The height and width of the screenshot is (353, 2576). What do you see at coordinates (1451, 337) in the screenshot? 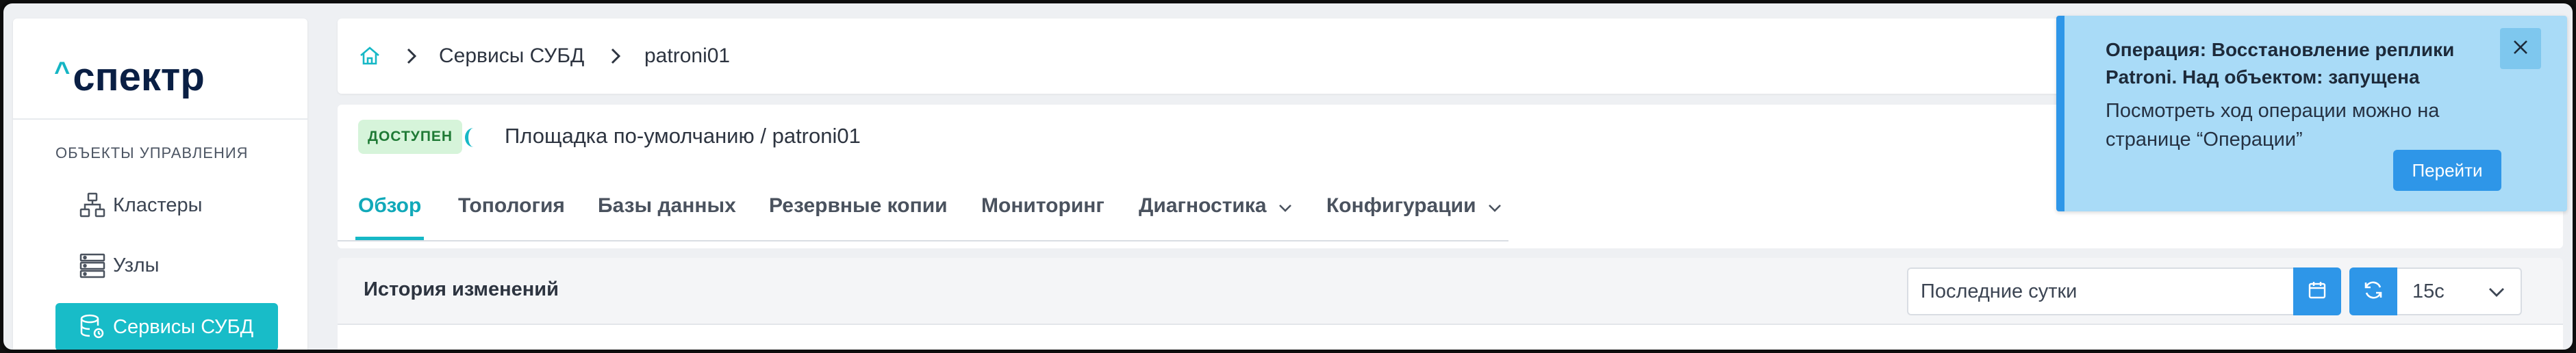
I see `history-content` at bounding box center [1451, 337].